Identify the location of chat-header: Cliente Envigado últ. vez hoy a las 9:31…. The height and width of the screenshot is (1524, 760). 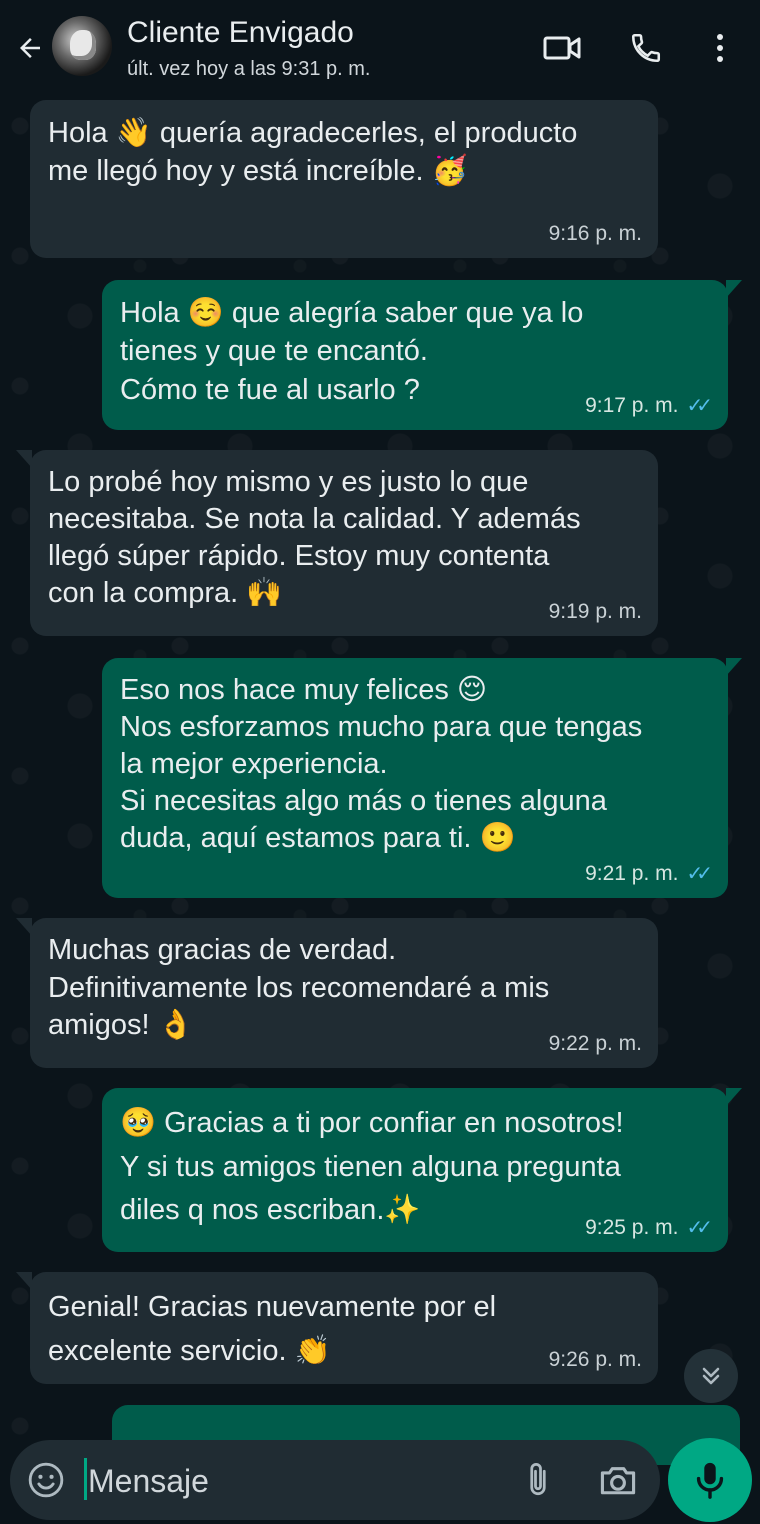
(380, 48).